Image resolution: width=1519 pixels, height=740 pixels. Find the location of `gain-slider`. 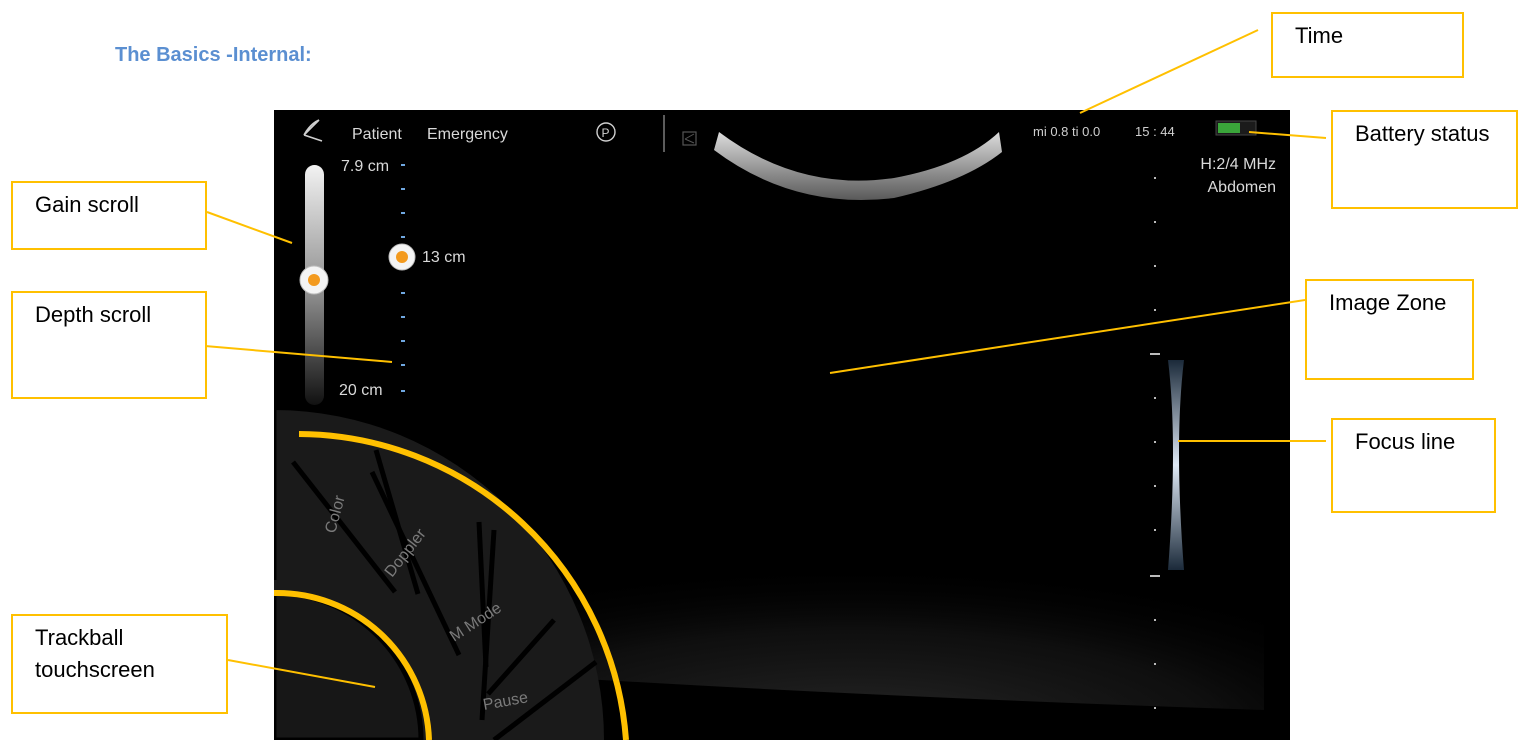

gain-slider is located at coordinates (314, 285).